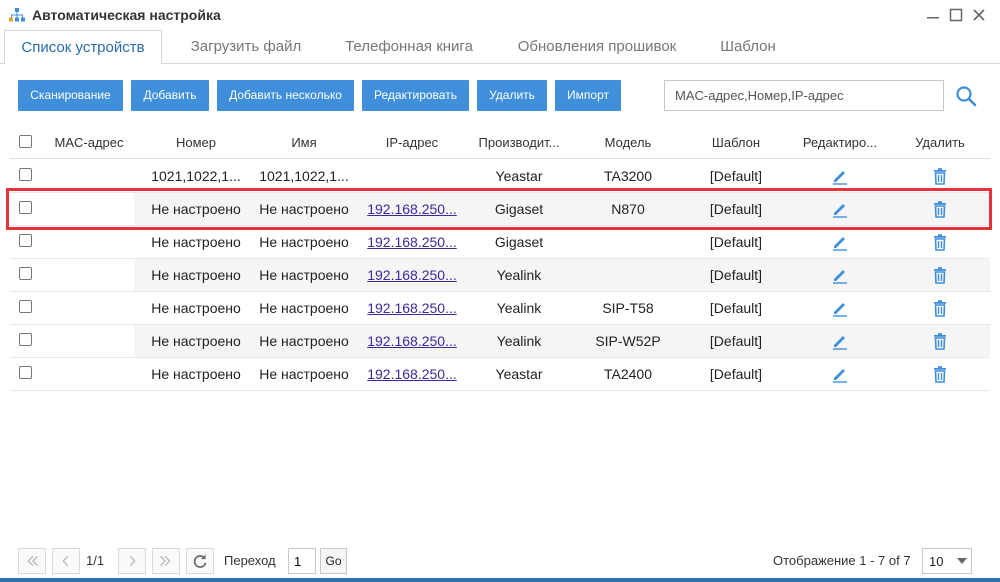  I want to click on tab-template: Шаблон, so click(748, 47).